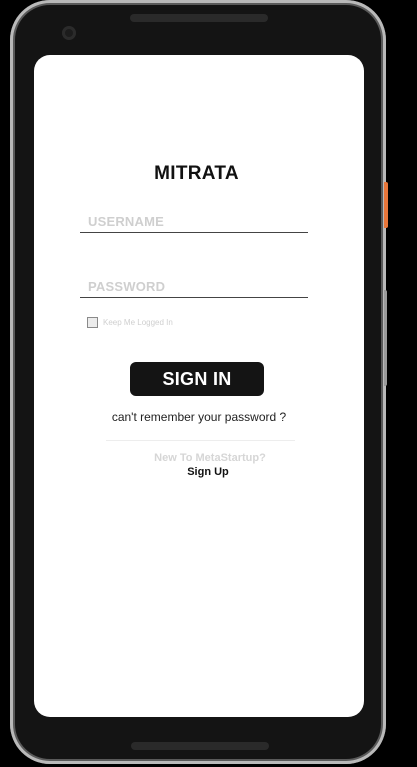  What do you see at coordinates (200, 746) in the screenshot?
I see `bottom-speaker` at bounding box center [200, 746].